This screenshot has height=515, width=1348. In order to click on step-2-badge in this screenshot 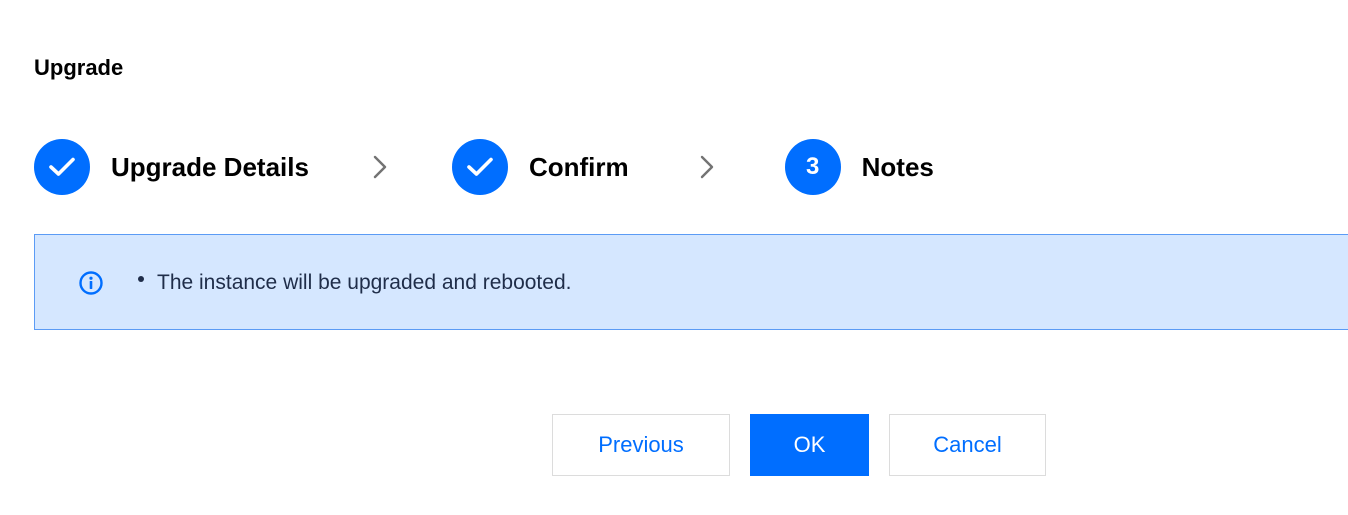, I will do `click(479, 167)`.